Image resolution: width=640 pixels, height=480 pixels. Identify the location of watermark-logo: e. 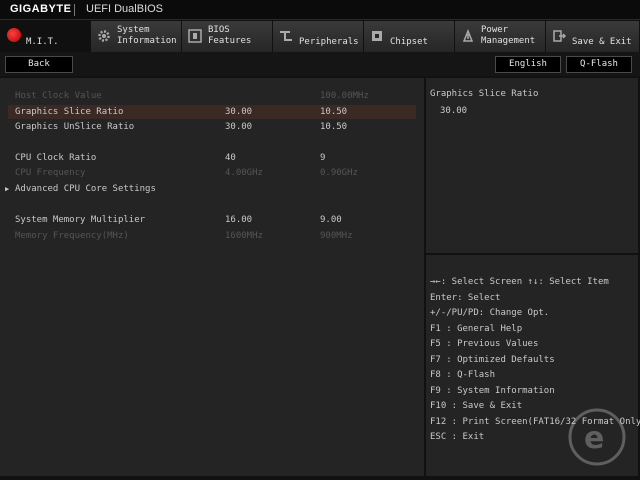
(597, 437).